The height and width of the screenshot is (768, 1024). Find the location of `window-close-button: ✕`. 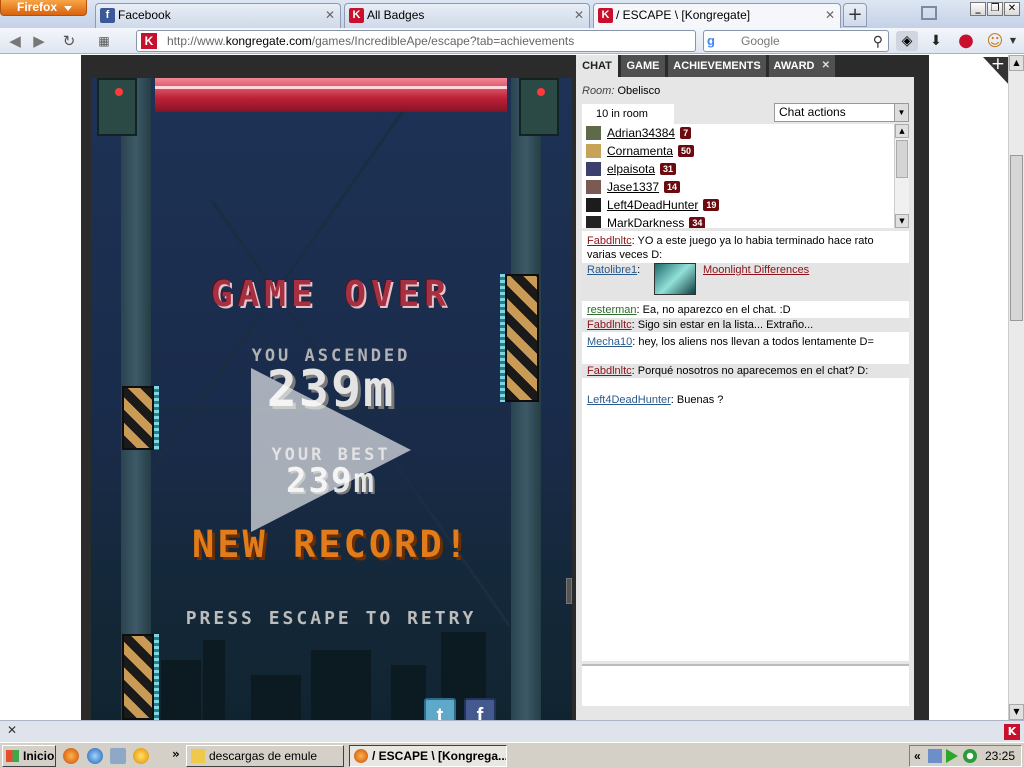

window-close-button: ✕ is located at coordinates (1012, 9).